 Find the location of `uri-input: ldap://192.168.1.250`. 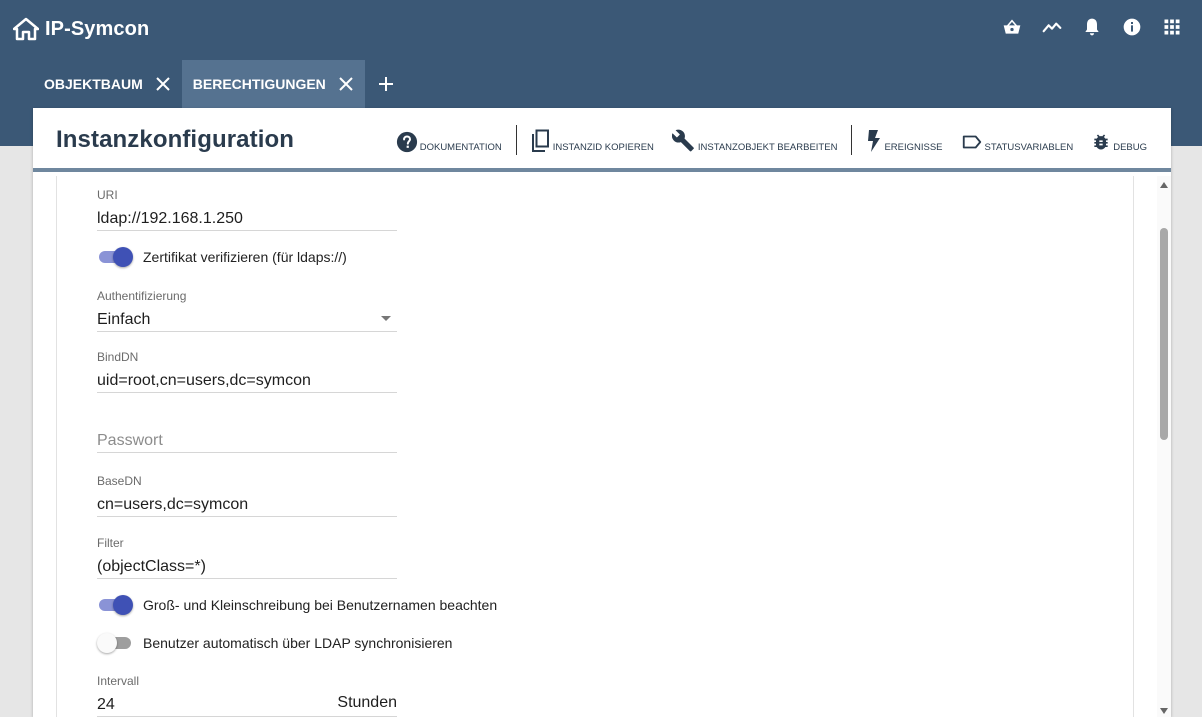

uri-input: ldap://192.168.1.250 is located at coordinates (247, 219).